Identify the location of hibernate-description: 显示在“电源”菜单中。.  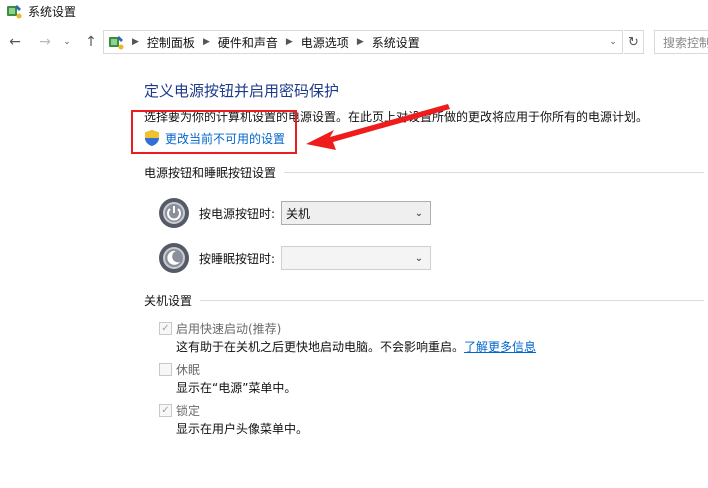
(236, 388).